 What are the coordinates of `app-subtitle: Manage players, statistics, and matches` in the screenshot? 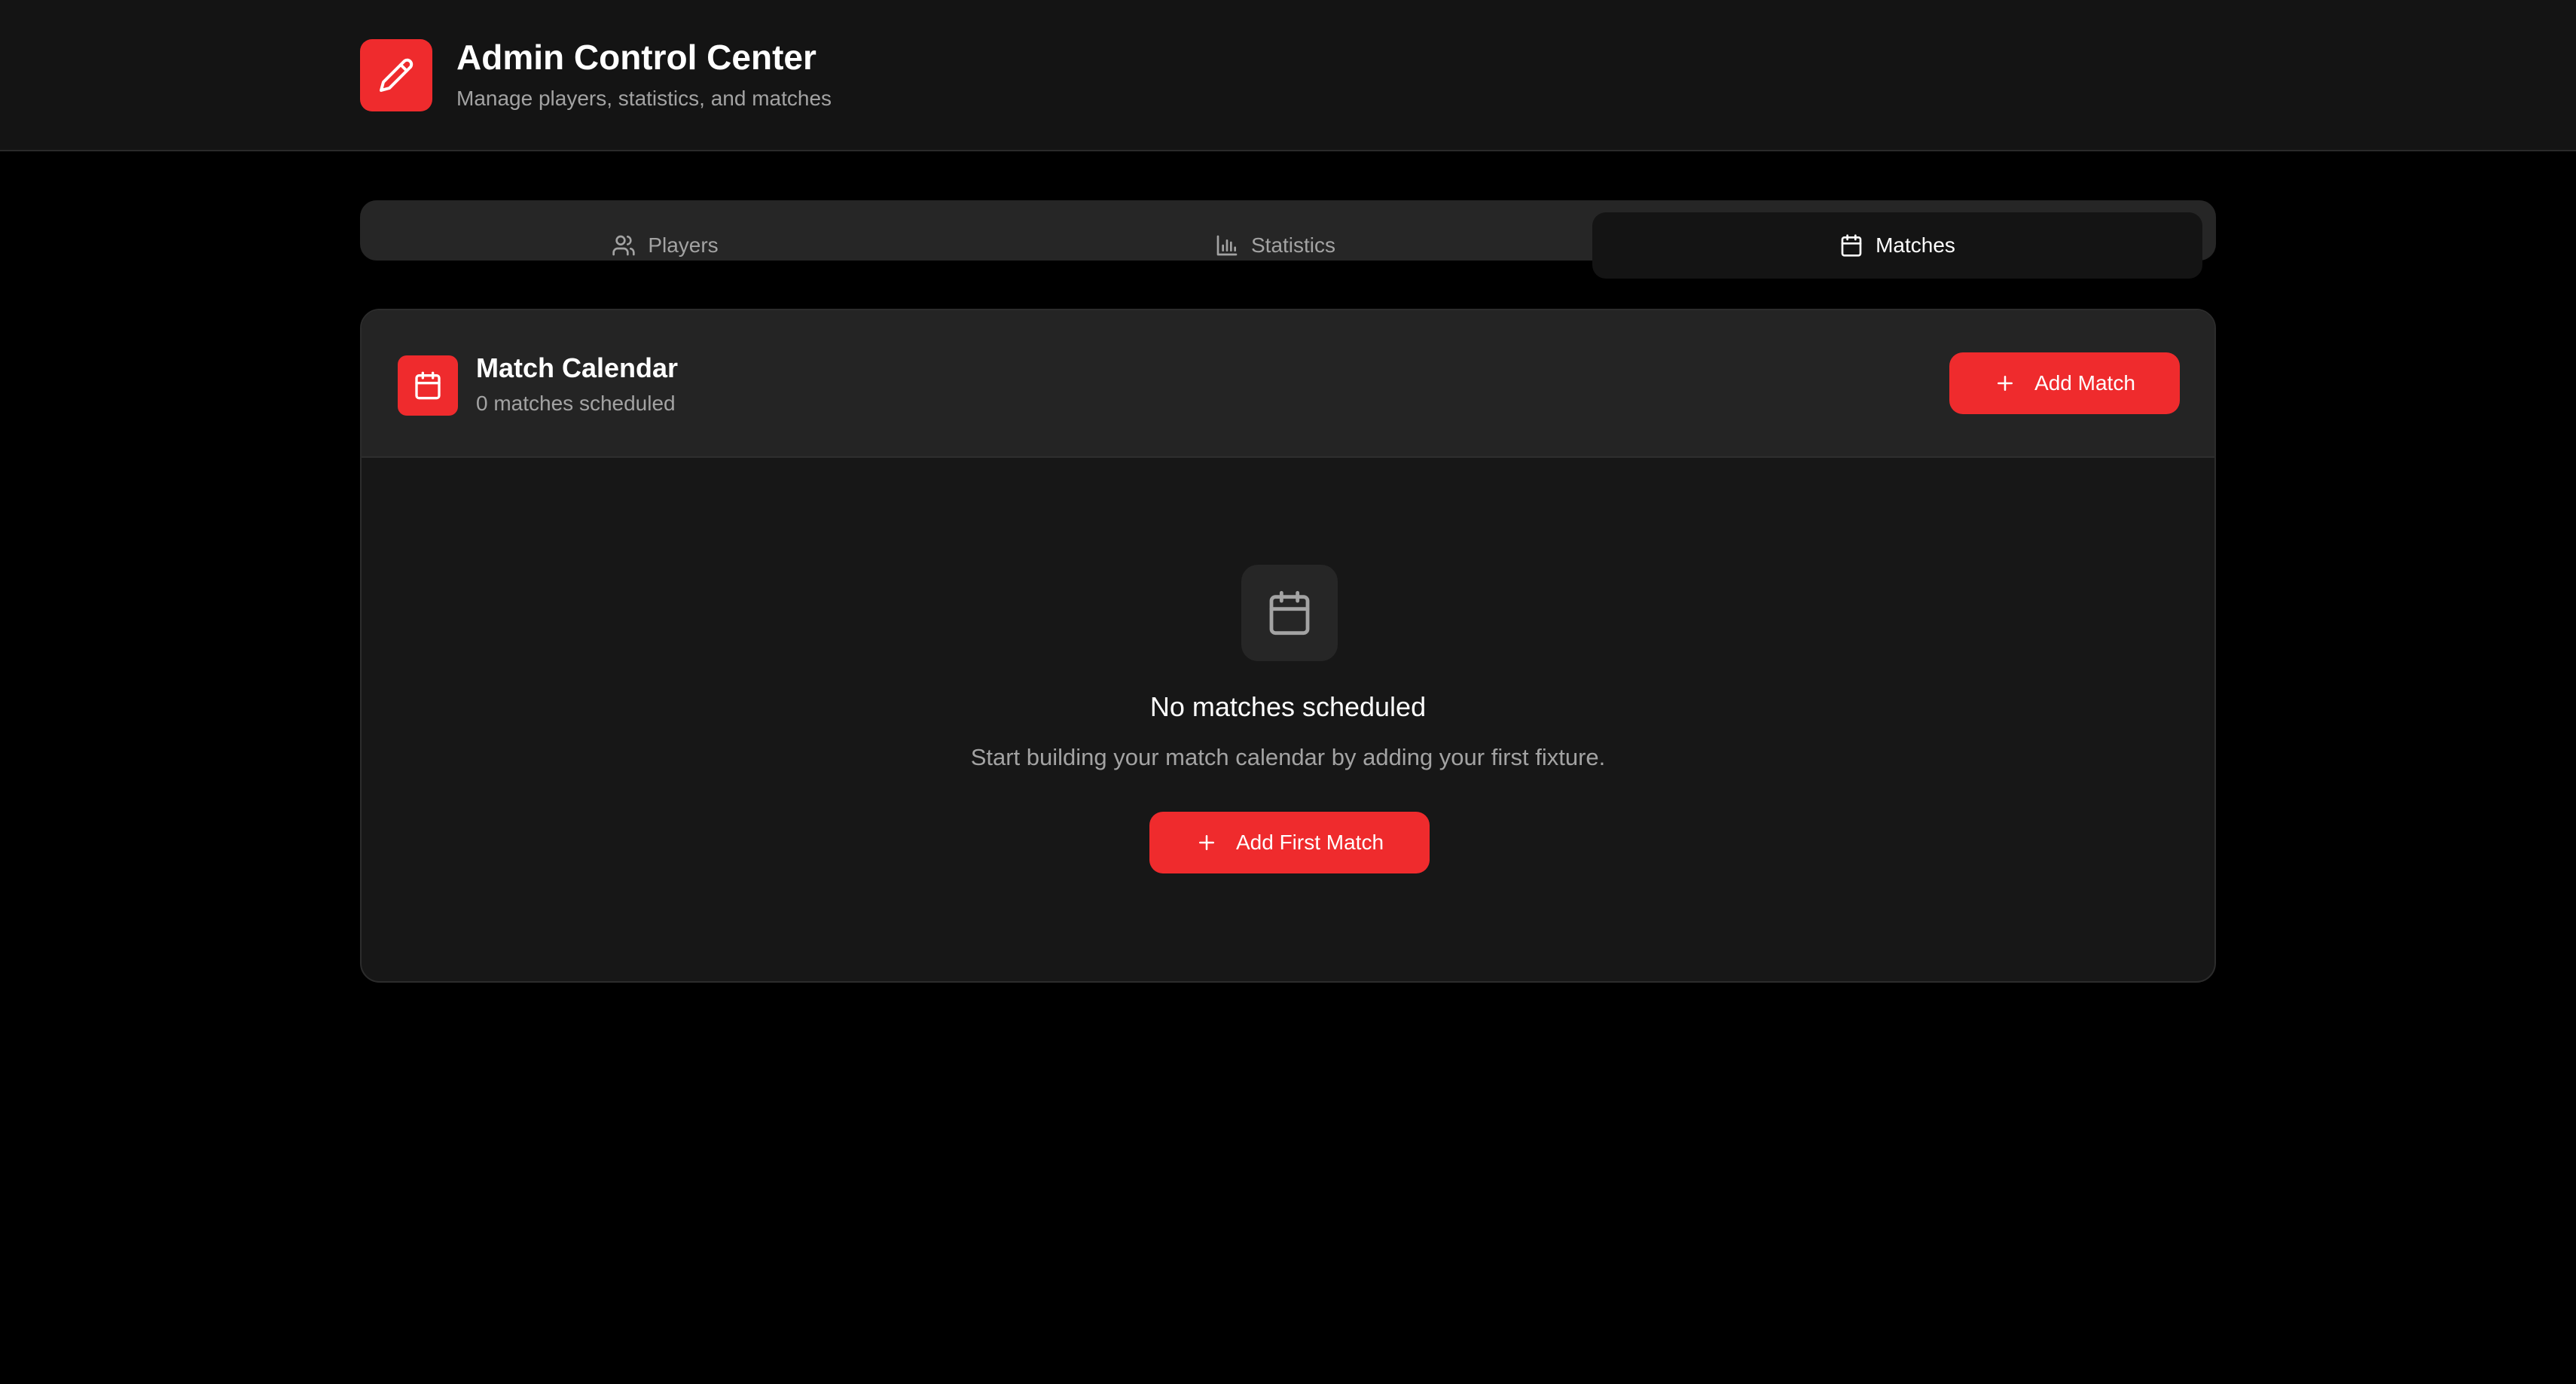 It's located at (644, 98).